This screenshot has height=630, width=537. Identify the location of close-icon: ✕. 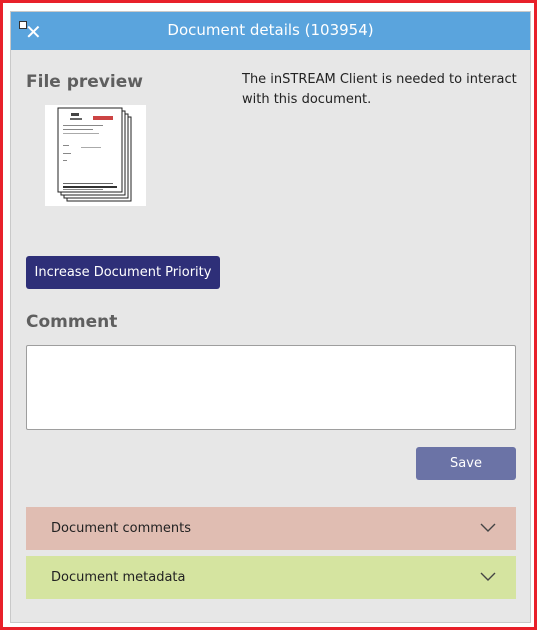
(33, 32).